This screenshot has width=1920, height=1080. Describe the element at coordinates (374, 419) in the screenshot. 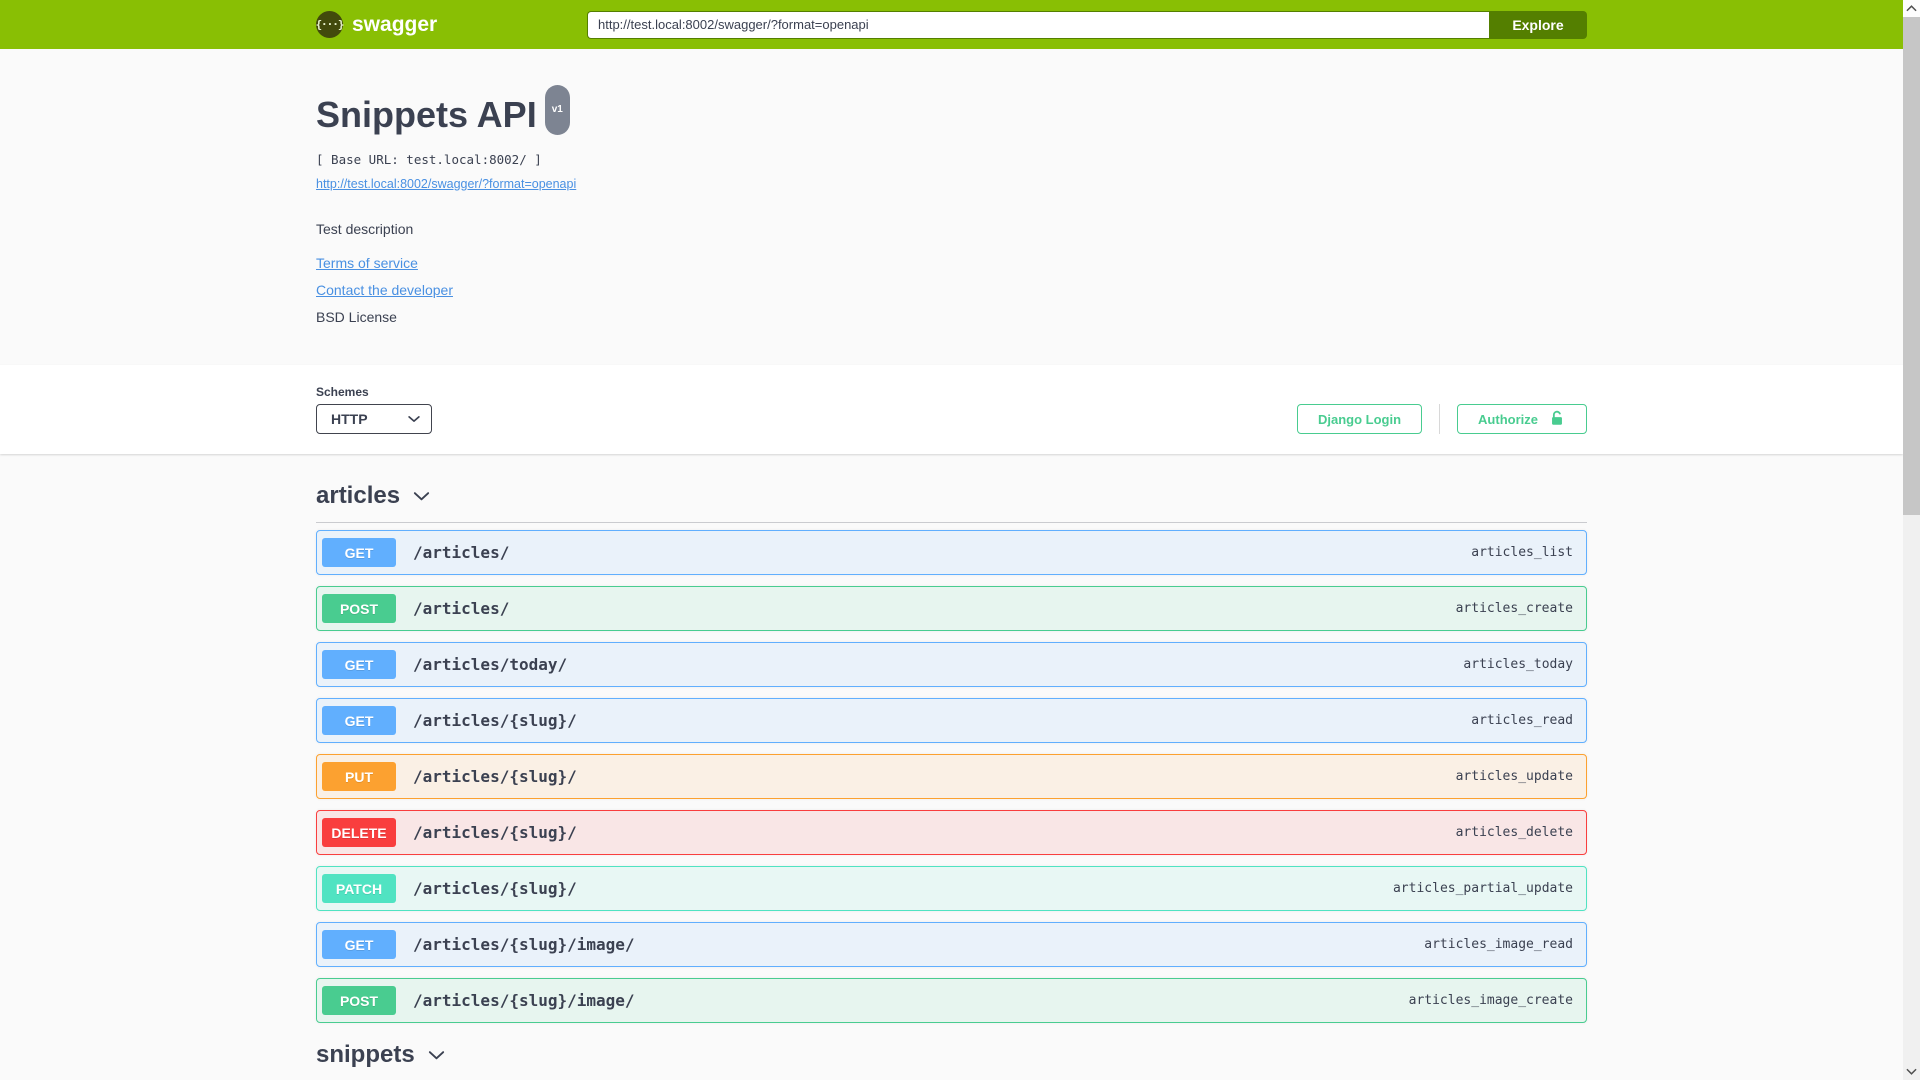

I see `scheme-select: HTTP` at that location.